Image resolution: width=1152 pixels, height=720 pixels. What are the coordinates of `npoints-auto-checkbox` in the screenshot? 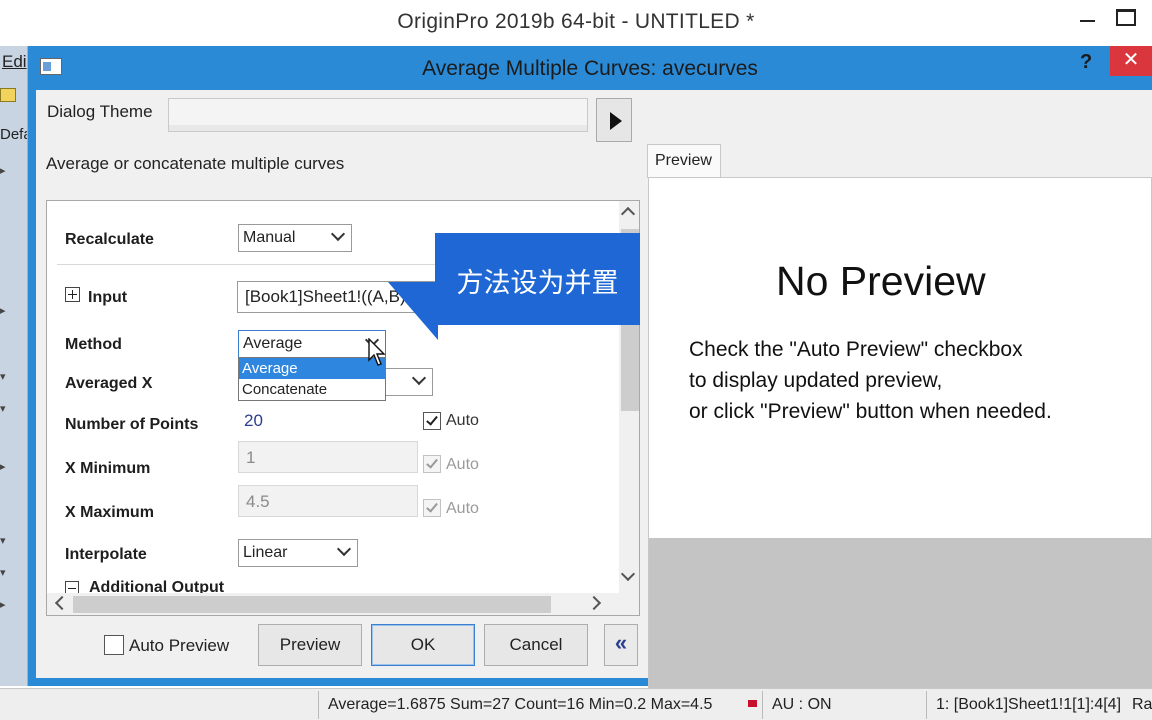 It's located at (432, 421).